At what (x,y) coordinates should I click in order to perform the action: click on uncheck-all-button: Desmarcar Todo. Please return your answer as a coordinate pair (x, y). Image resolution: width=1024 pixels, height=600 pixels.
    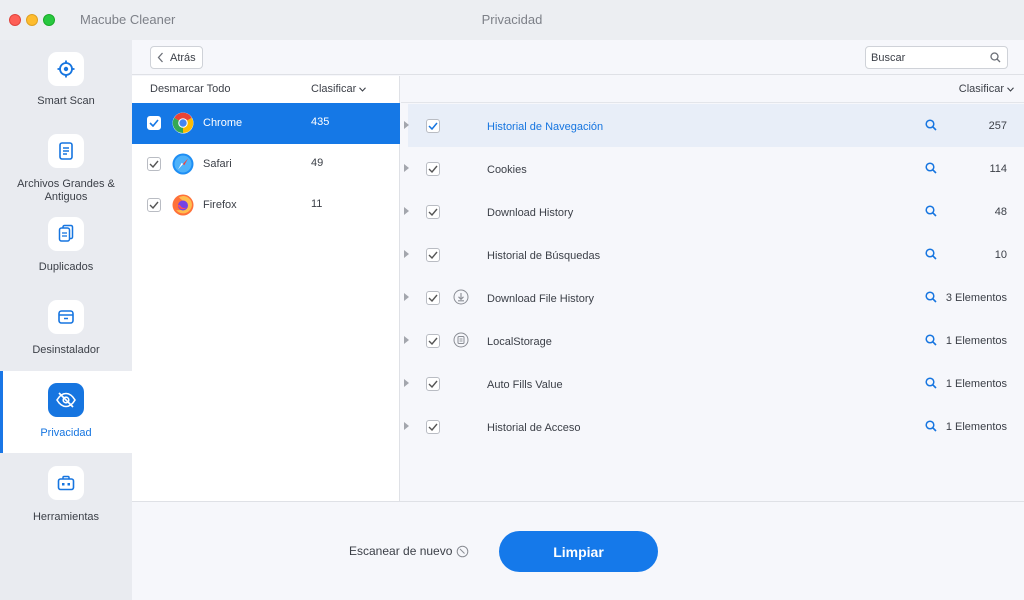
    Looking at the image, I should click on (190, 89).